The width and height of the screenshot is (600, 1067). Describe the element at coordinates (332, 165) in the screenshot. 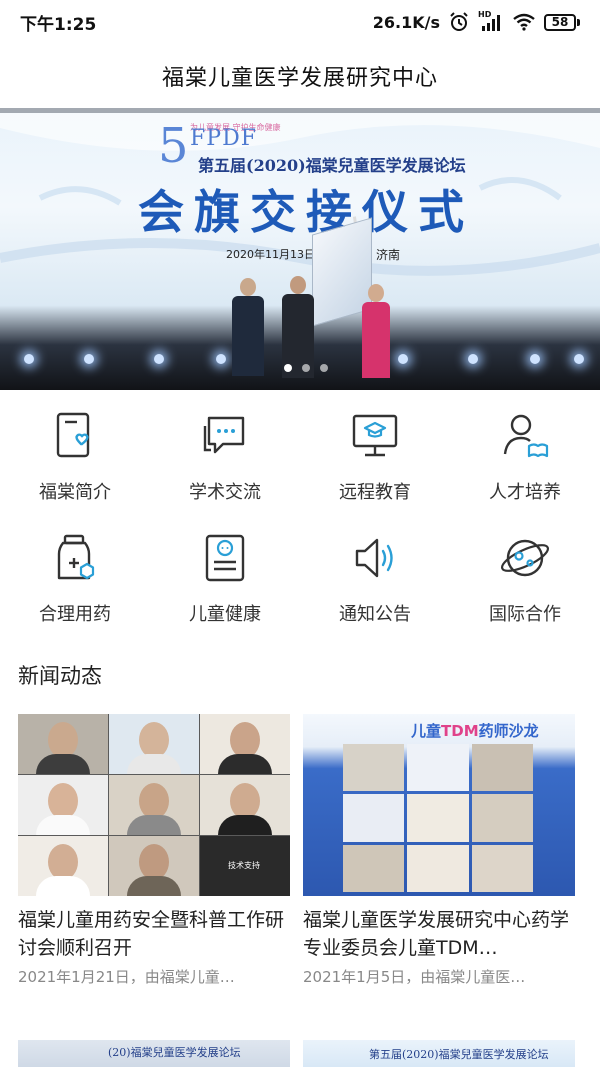

I see `banner-forum-title: 第五届(2020)福棠兒童医学发展论坛` at that location.